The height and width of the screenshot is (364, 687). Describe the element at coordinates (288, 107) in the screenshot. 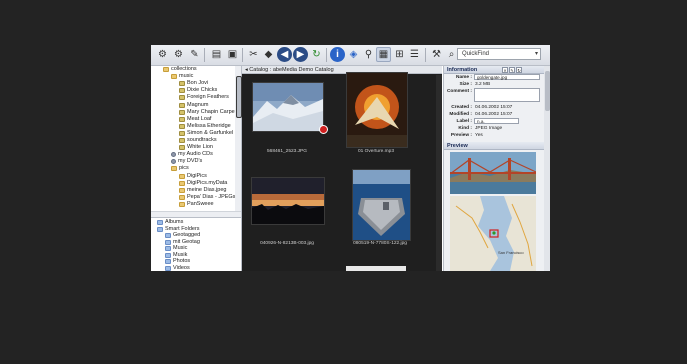

I see `thumbnail-snow-mountain` at that location.